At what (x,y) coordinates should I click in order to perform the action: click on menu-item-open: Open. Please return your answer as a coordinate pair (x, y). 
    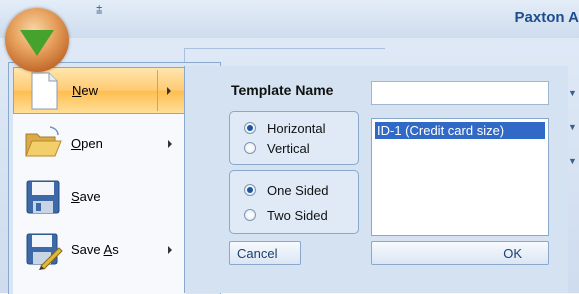
    Looking at the image, I should click on (99, 143).